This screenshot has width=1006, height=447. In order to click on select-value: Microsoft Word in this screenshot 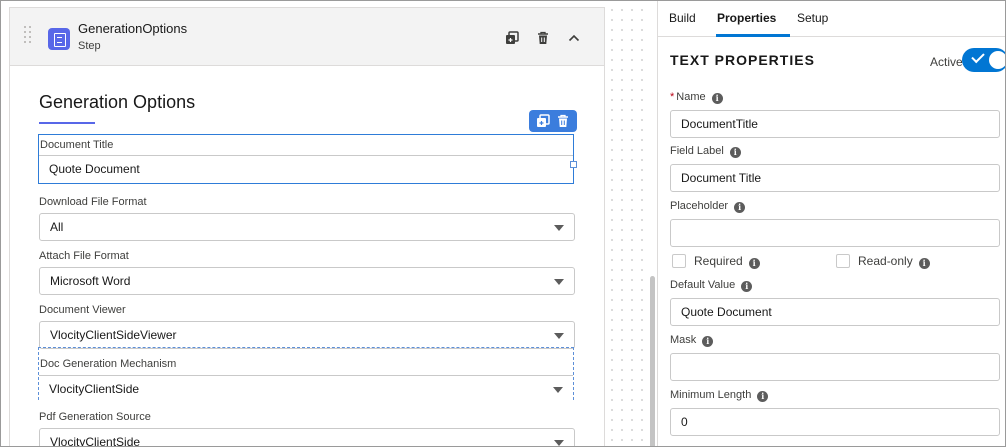, I will do `click(90, 281)`.